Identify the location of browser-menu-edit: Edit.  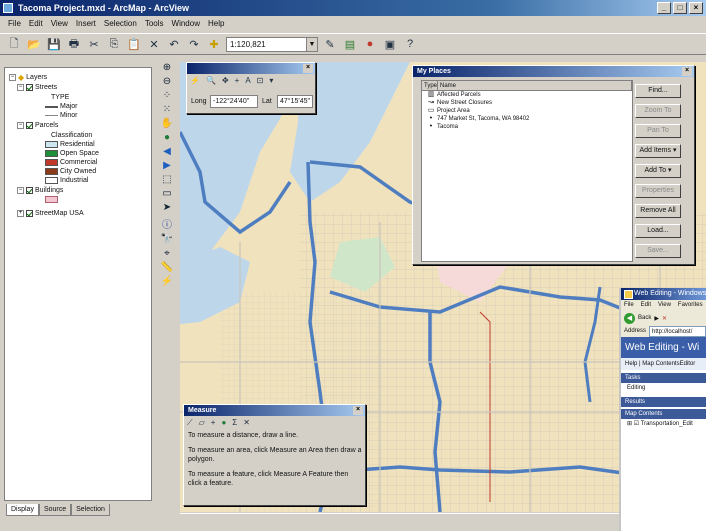
(646, 305).